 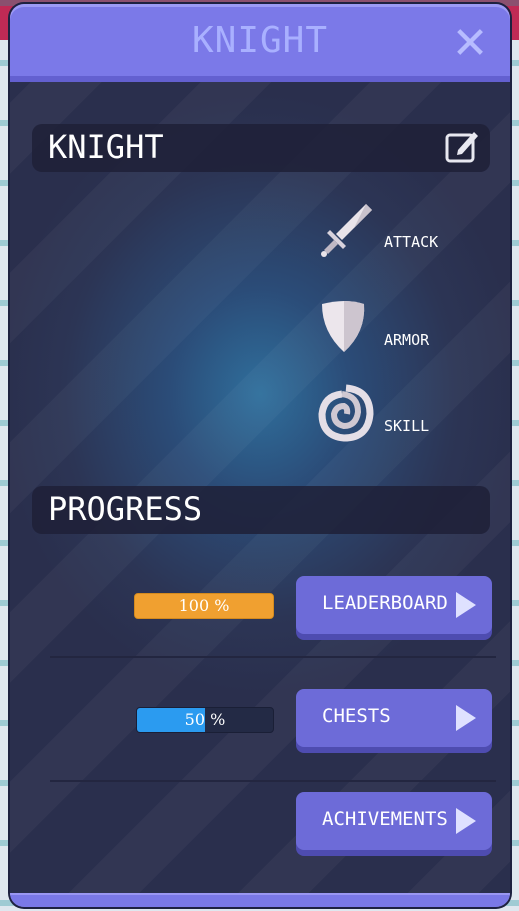 I want to click on close-button: ✕, so click(x=470, y=44).